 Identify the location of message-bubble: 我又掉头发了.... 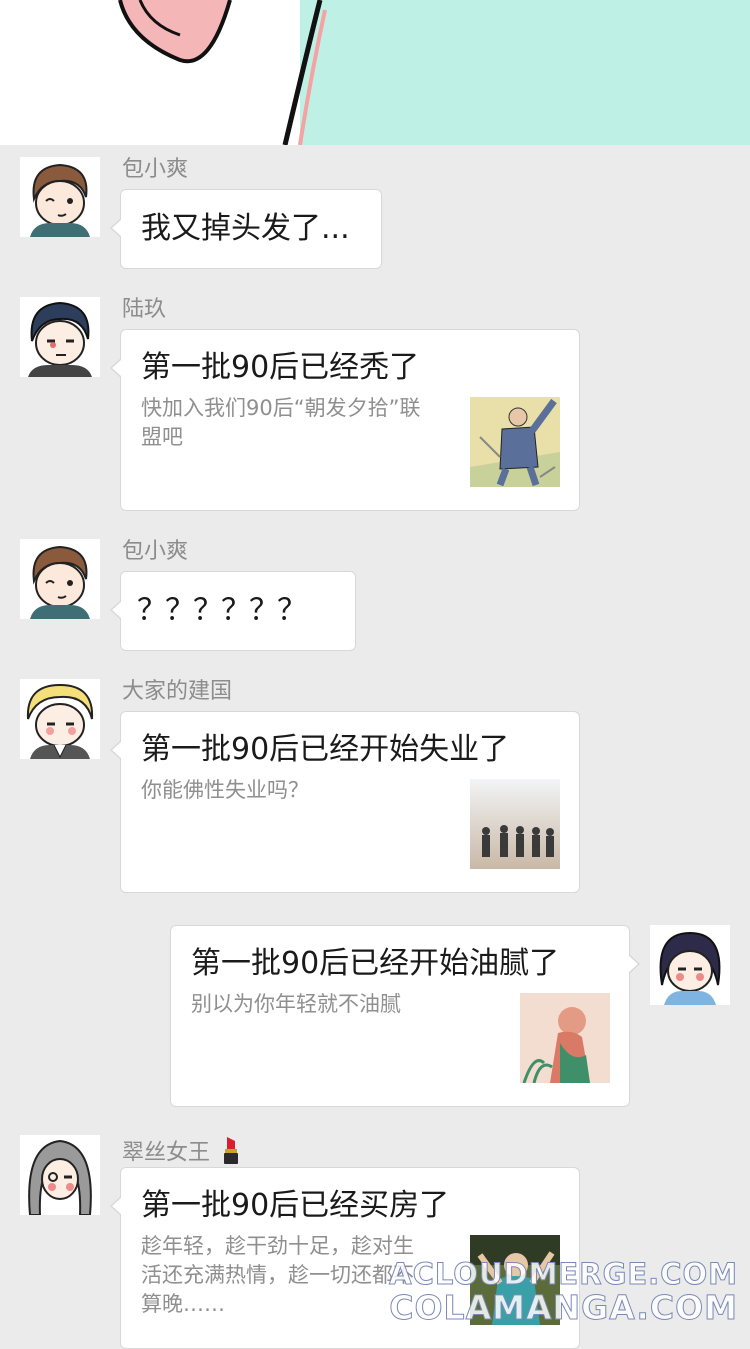
(246, 229).